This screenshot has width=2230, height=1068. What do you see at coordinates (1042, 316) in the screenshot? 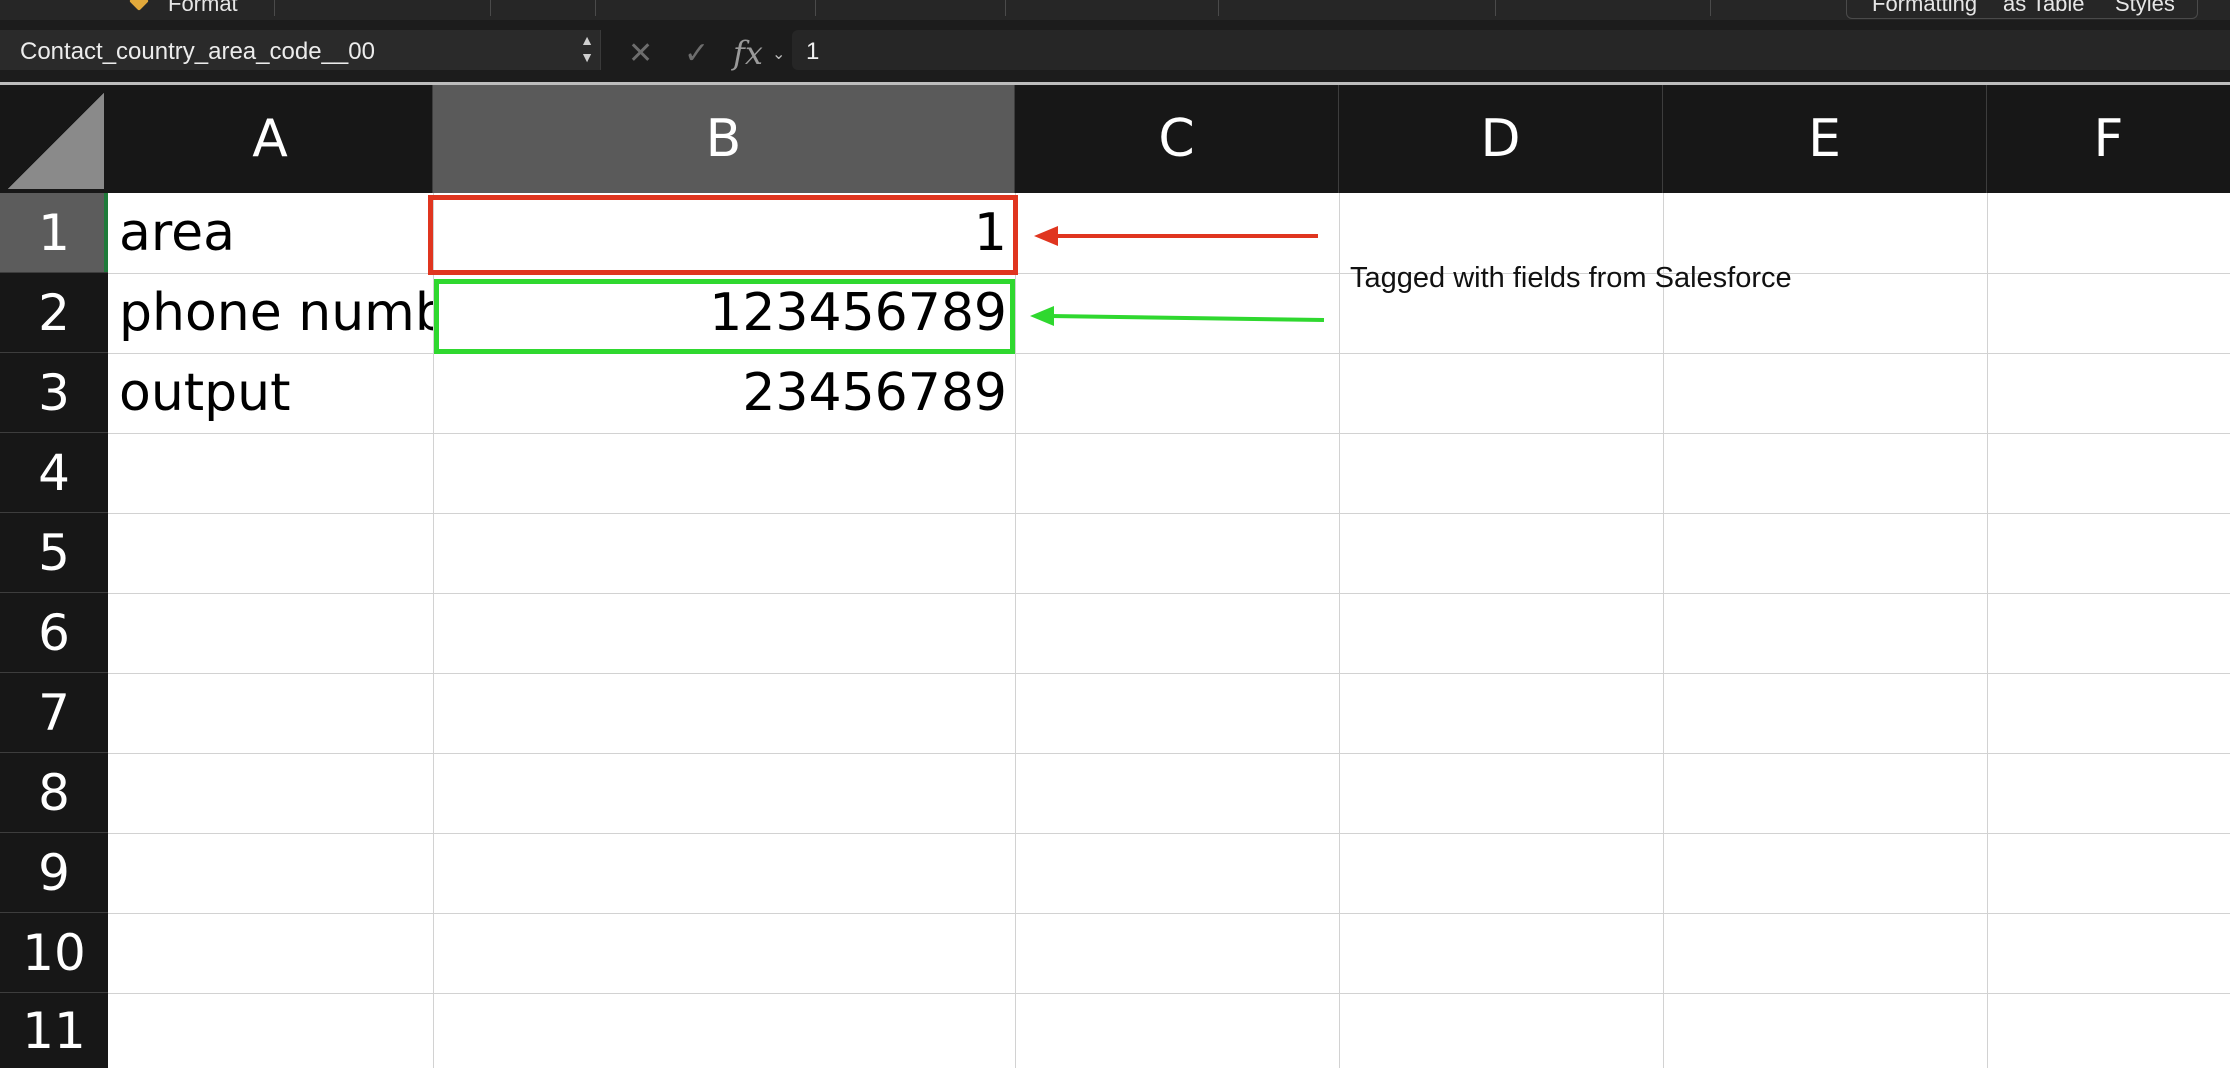
I see `green-arrow-head` at bounding box center [1042, 316].